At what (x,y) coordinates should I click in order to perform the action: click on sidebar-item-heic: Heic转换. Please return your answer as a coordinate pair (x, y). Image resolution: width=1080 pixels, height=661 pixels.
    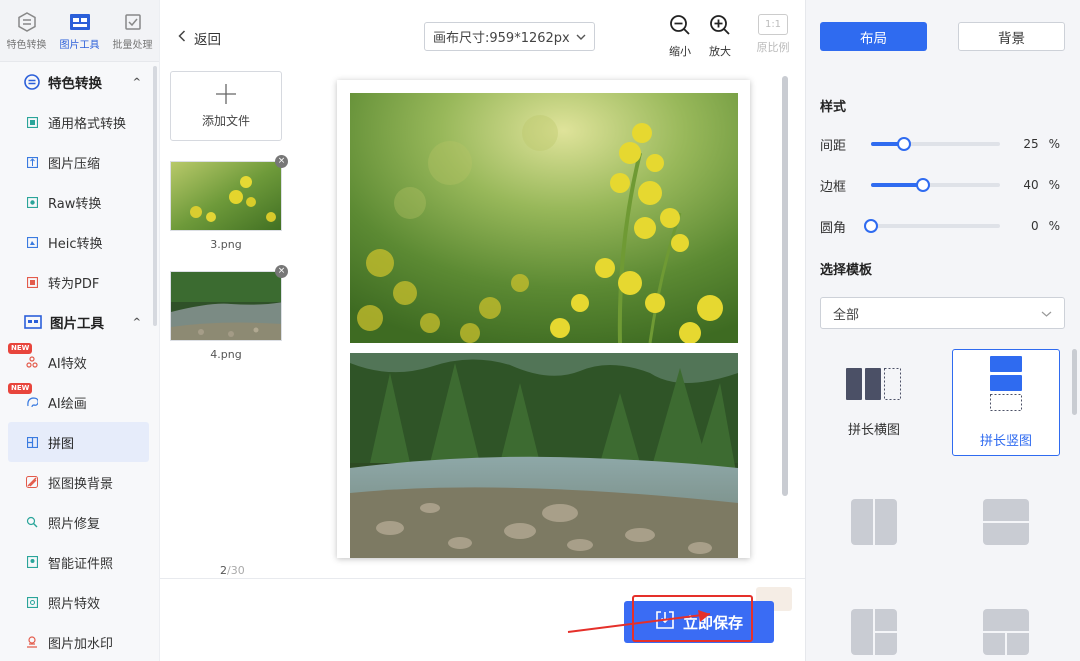
    Looking at the image, I should click on (79, 242).